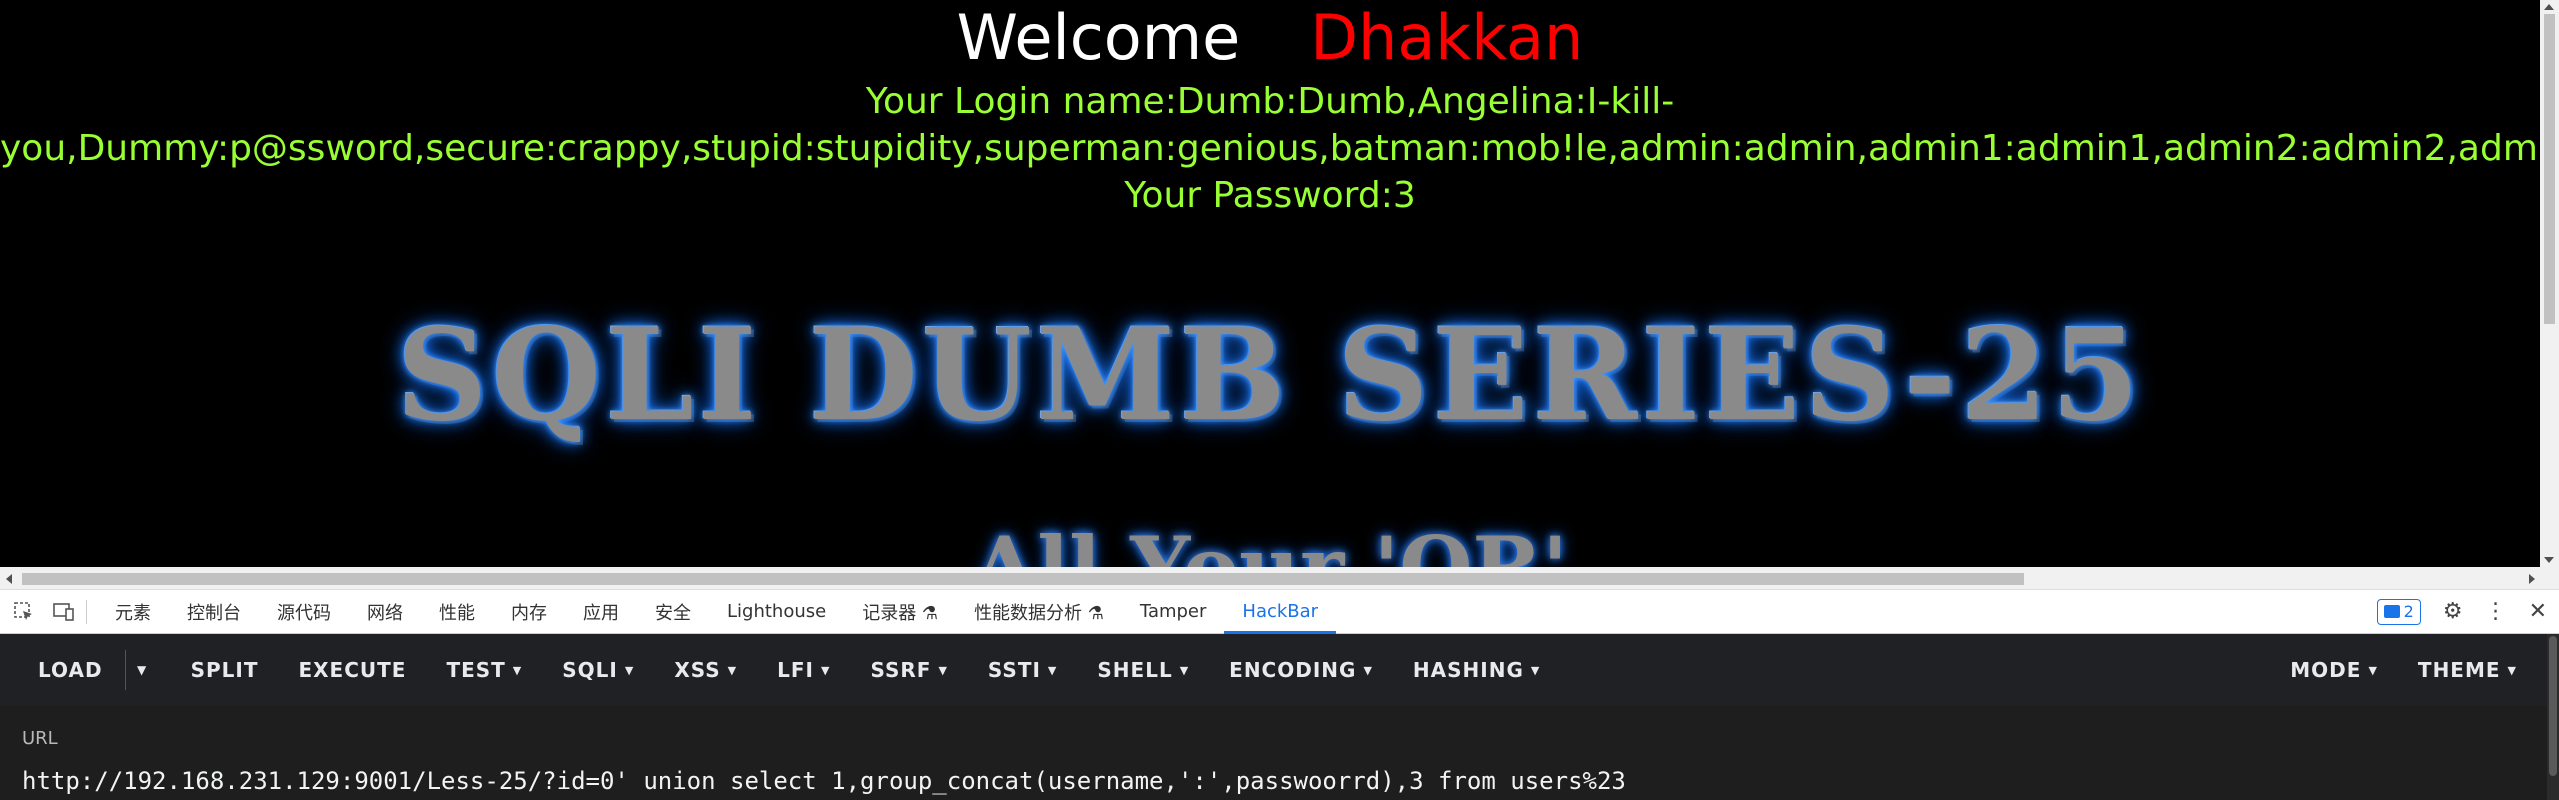  I want to click on tab-hackbar: HackBar, so click(1280, 612).